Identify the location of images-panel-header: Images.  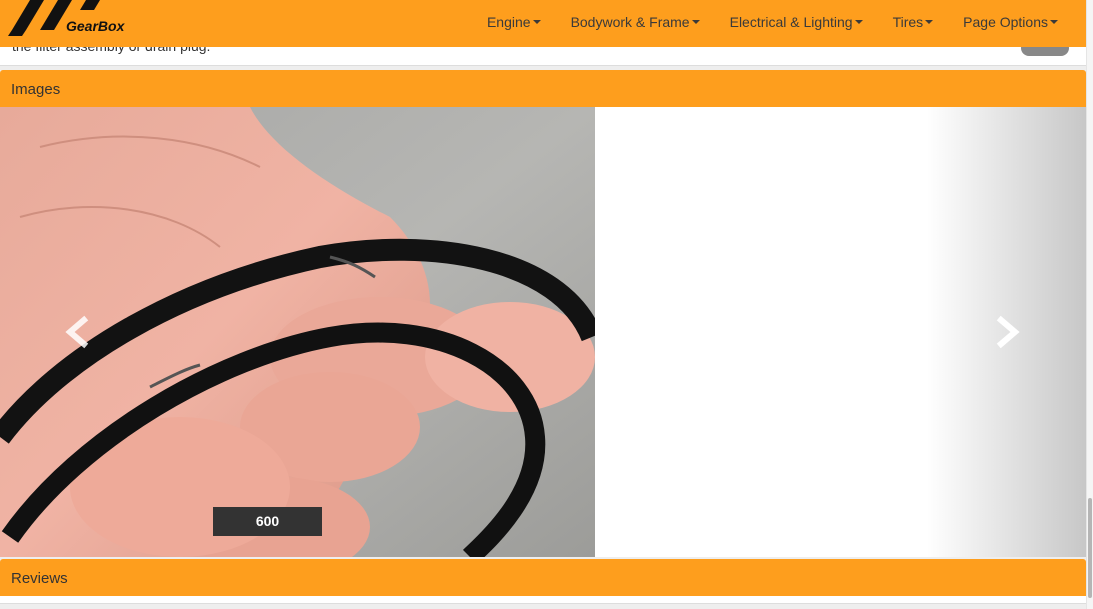
(543, 88).